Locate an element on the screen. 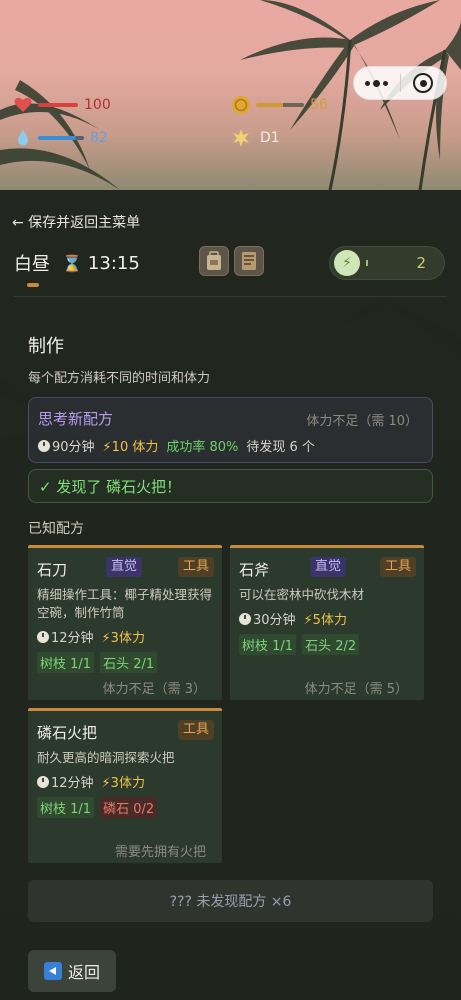 The image size is (461, 1000). hourglass-icon: ⌛ is located at coordinates (72, 263).